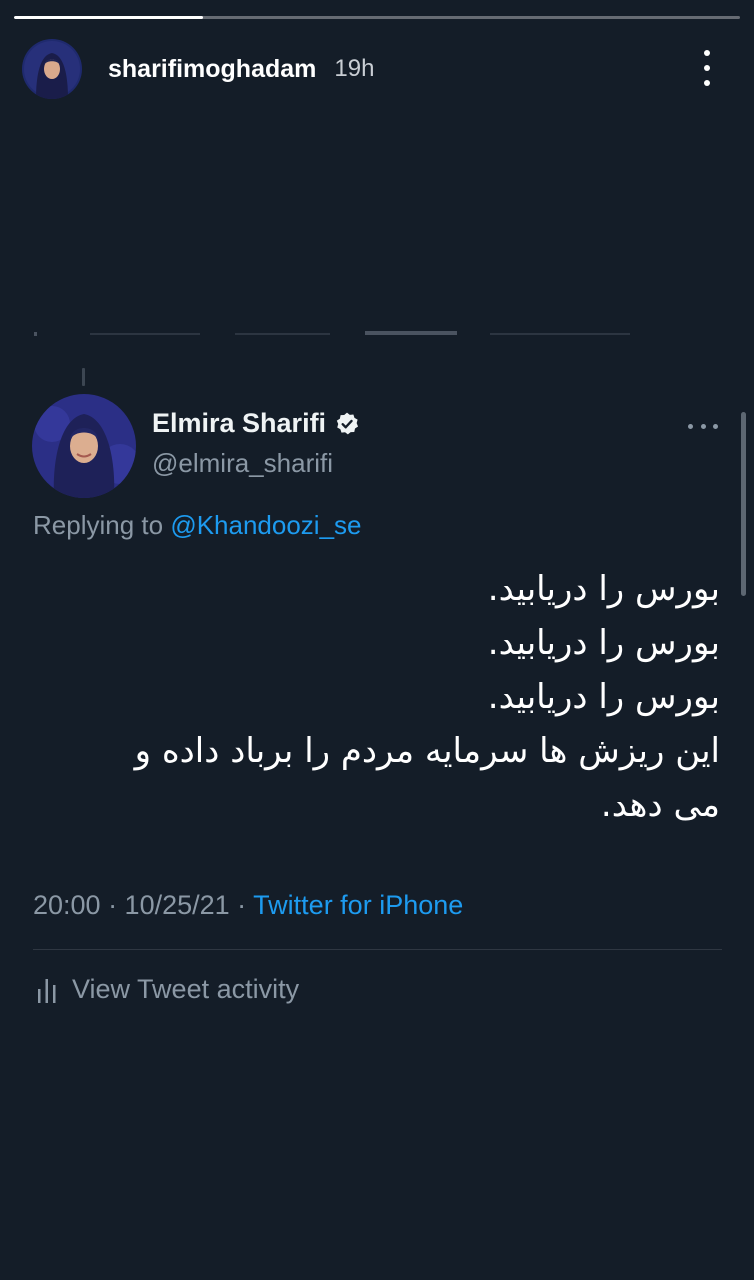 The height and width of the screenshot is (1280, 754). Describe the element at coordinates (743, 504) in the screenshot. I see `scrollbar` at that location.